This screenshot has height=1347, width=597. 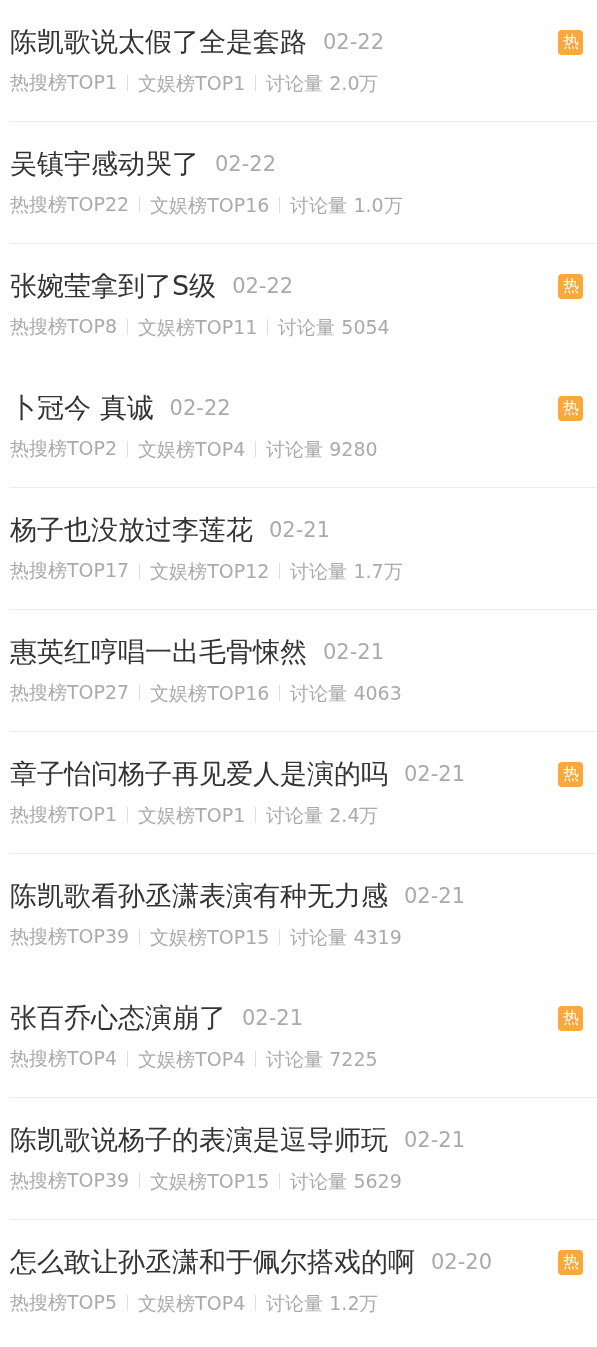 What do you see at coordinates (303, 183) in the screenshot?
I see `list-item: 吴镇宇感动哭了 02-22 热搜榜TOP22 文娱榜TOP16 讨论量 1.0万` at bounding box center [303, 183].